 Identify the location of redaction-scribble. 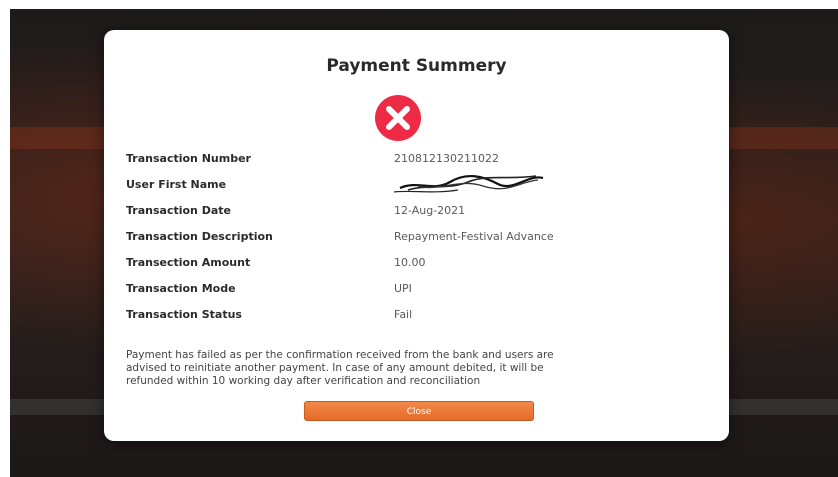
(468, 184).